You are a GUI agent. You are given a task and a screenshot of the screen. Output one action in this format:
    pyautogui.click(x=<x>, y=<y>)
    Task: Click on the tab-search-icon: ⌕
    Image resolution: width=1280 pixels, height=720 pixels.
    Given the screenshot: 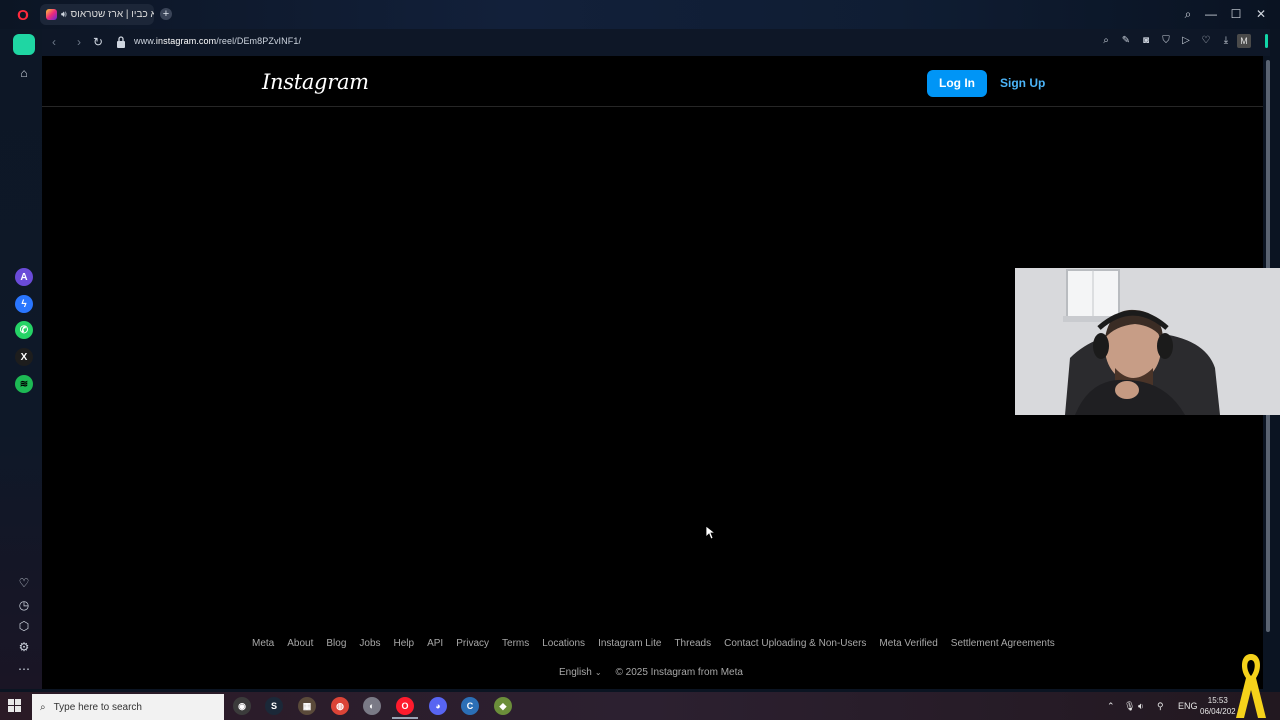 What is the action you would take?
    pyautogui.click(x=1188, y=14)
    